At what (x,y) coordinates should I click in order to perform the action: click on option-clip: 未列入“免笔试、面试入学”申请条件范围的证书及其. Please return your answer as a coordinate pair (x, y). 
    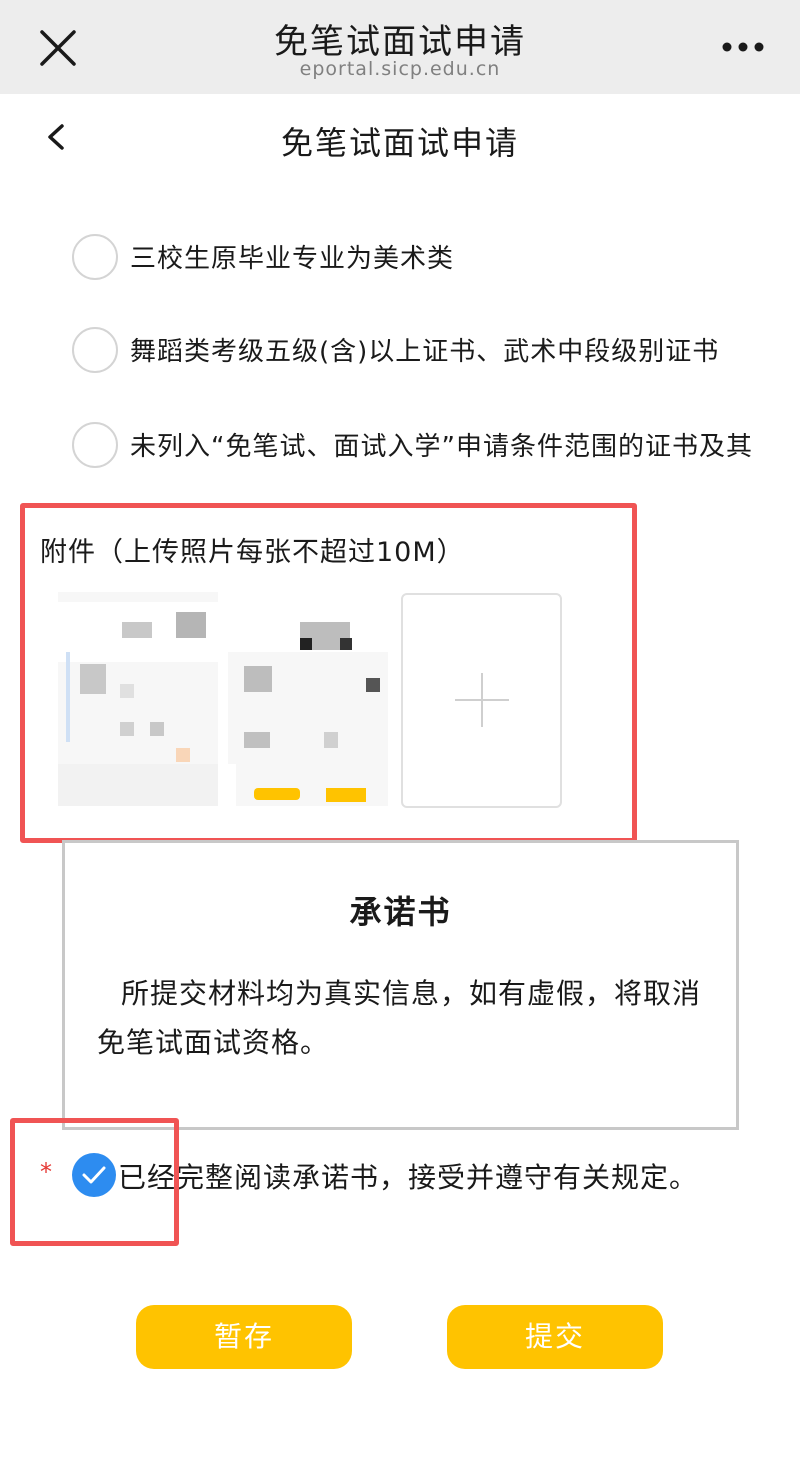
    Looking at the image, I should click on (379, 445).